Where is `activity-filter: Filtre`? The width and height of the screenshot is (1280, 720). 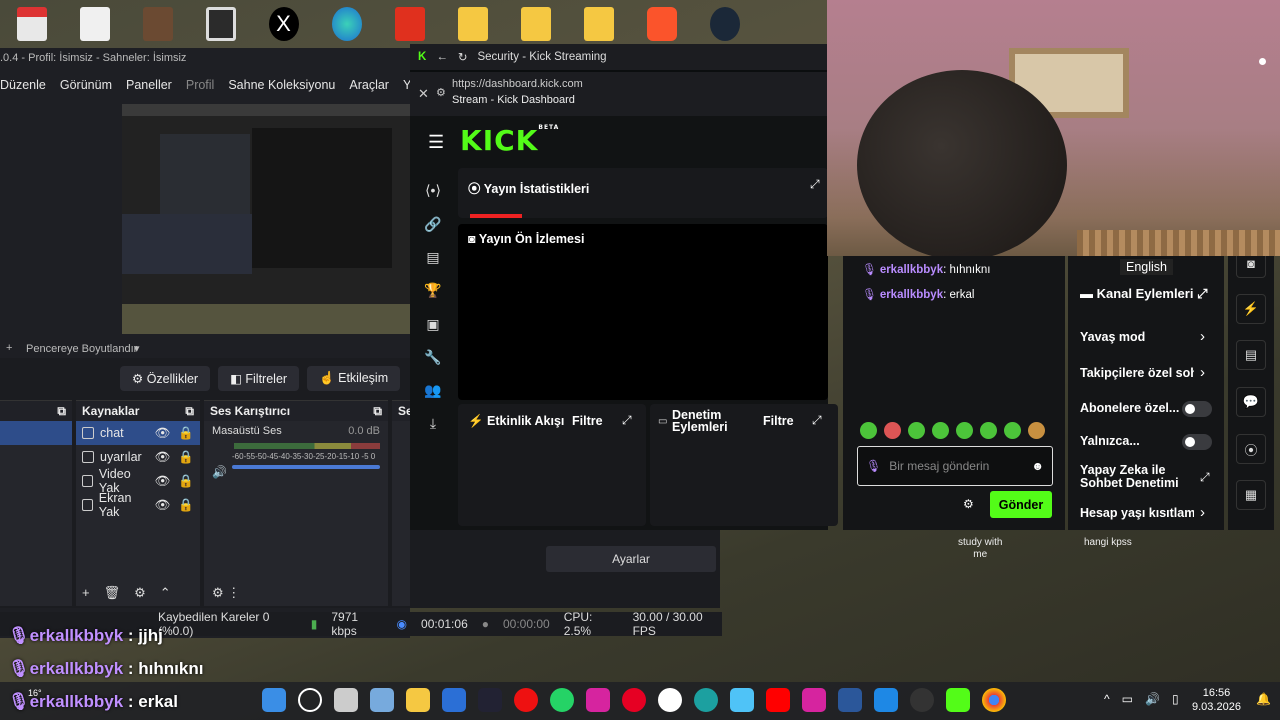
activity-filter: Filtre is located at coordinates (587, 421).